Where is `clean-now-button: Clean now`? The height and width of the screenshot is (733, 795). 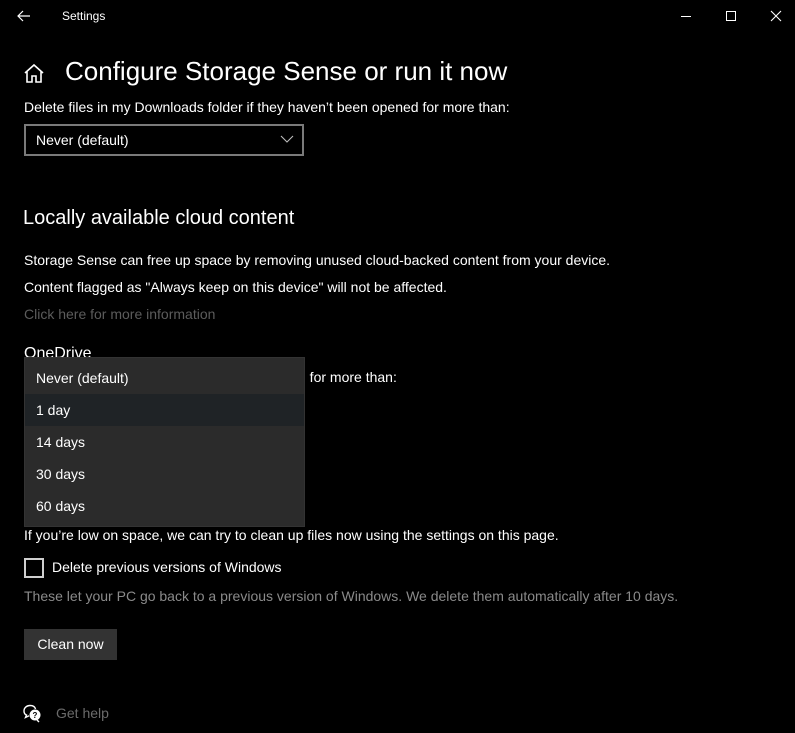 clean-now-button: Clean now is located at coordinates (70, 644).